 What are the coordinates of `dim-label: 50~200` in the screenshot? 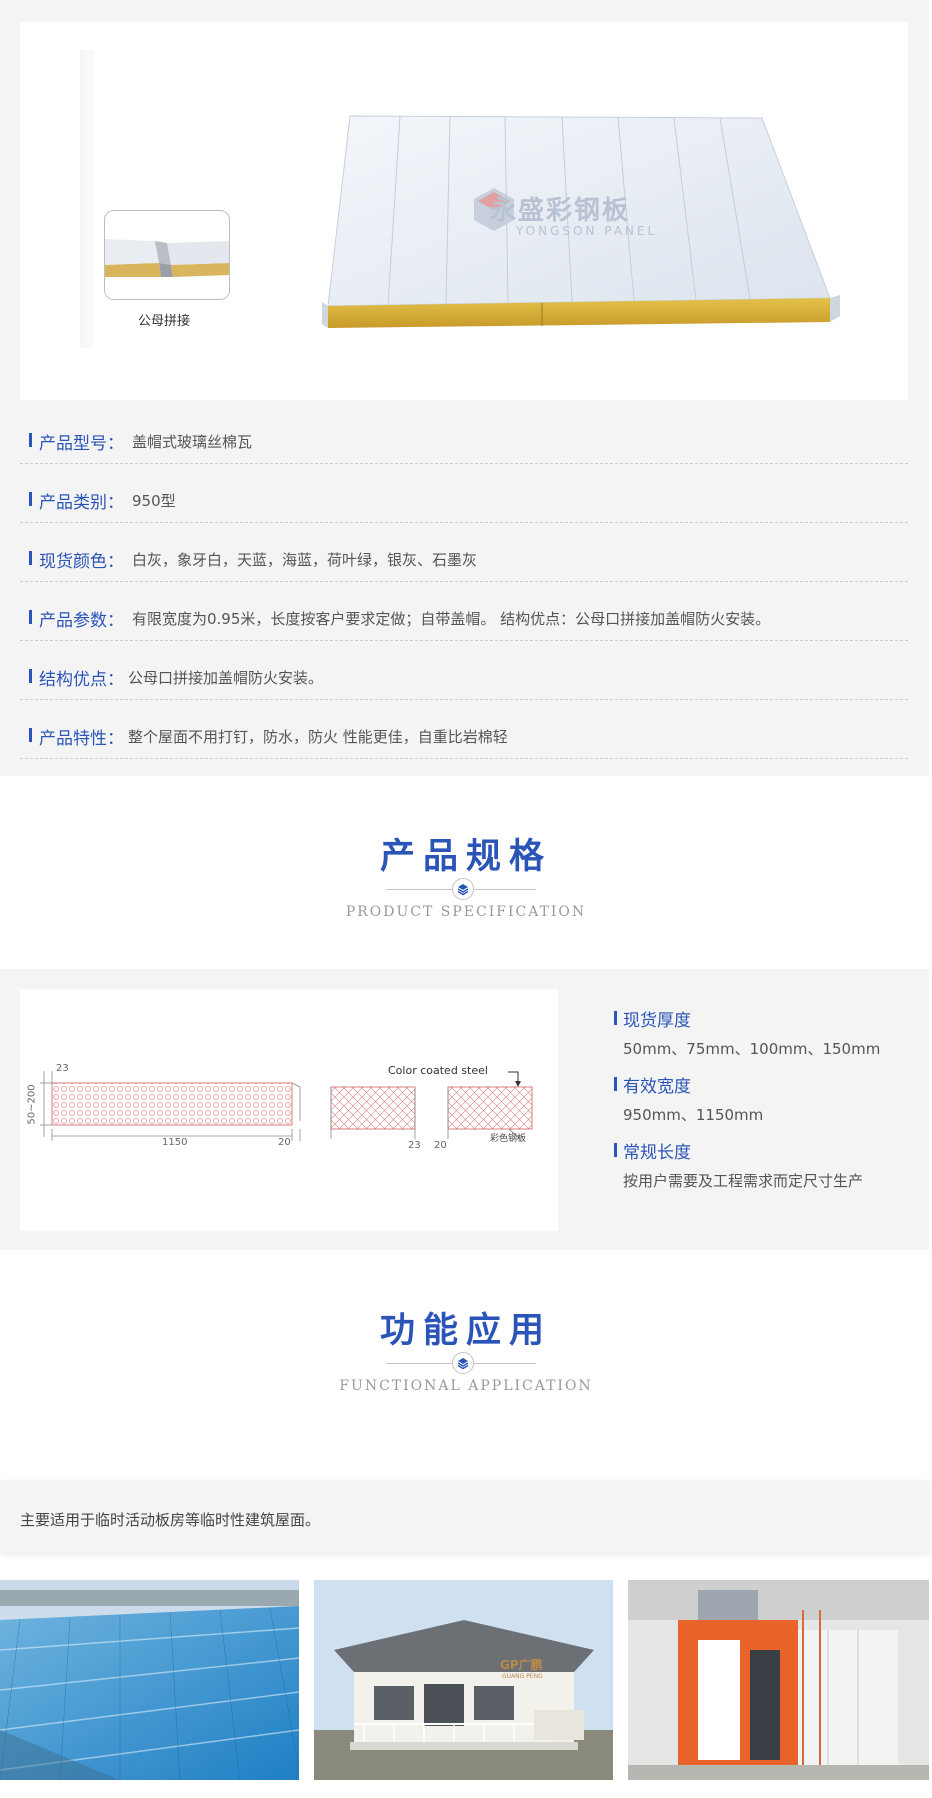 It's located at (32, 1104).